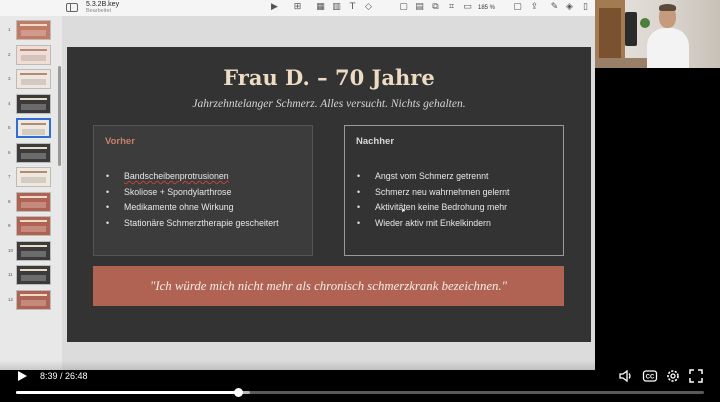  I want to click on captions-icon: CC, so click(650, 376).